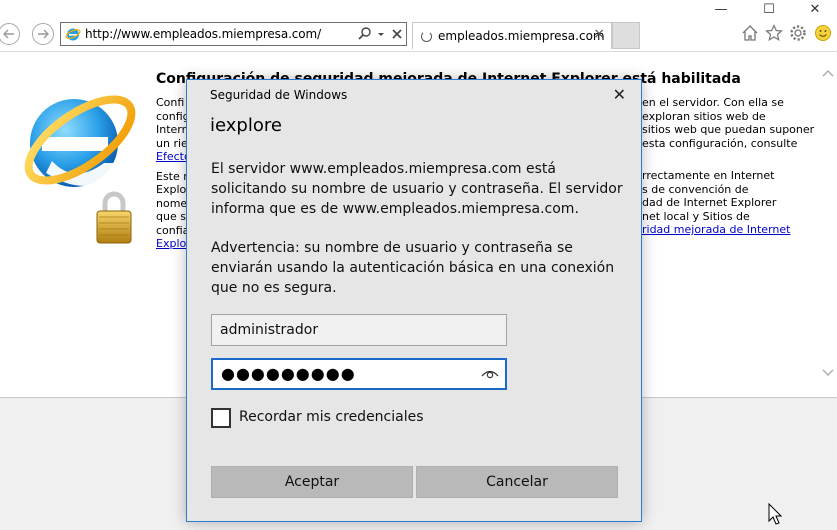 The image size is (837, 530). What do you see at coordinates (704, 116) in the screenshot?
I see `text-line: exploran sitios web de` at bounding box center [704, 116].